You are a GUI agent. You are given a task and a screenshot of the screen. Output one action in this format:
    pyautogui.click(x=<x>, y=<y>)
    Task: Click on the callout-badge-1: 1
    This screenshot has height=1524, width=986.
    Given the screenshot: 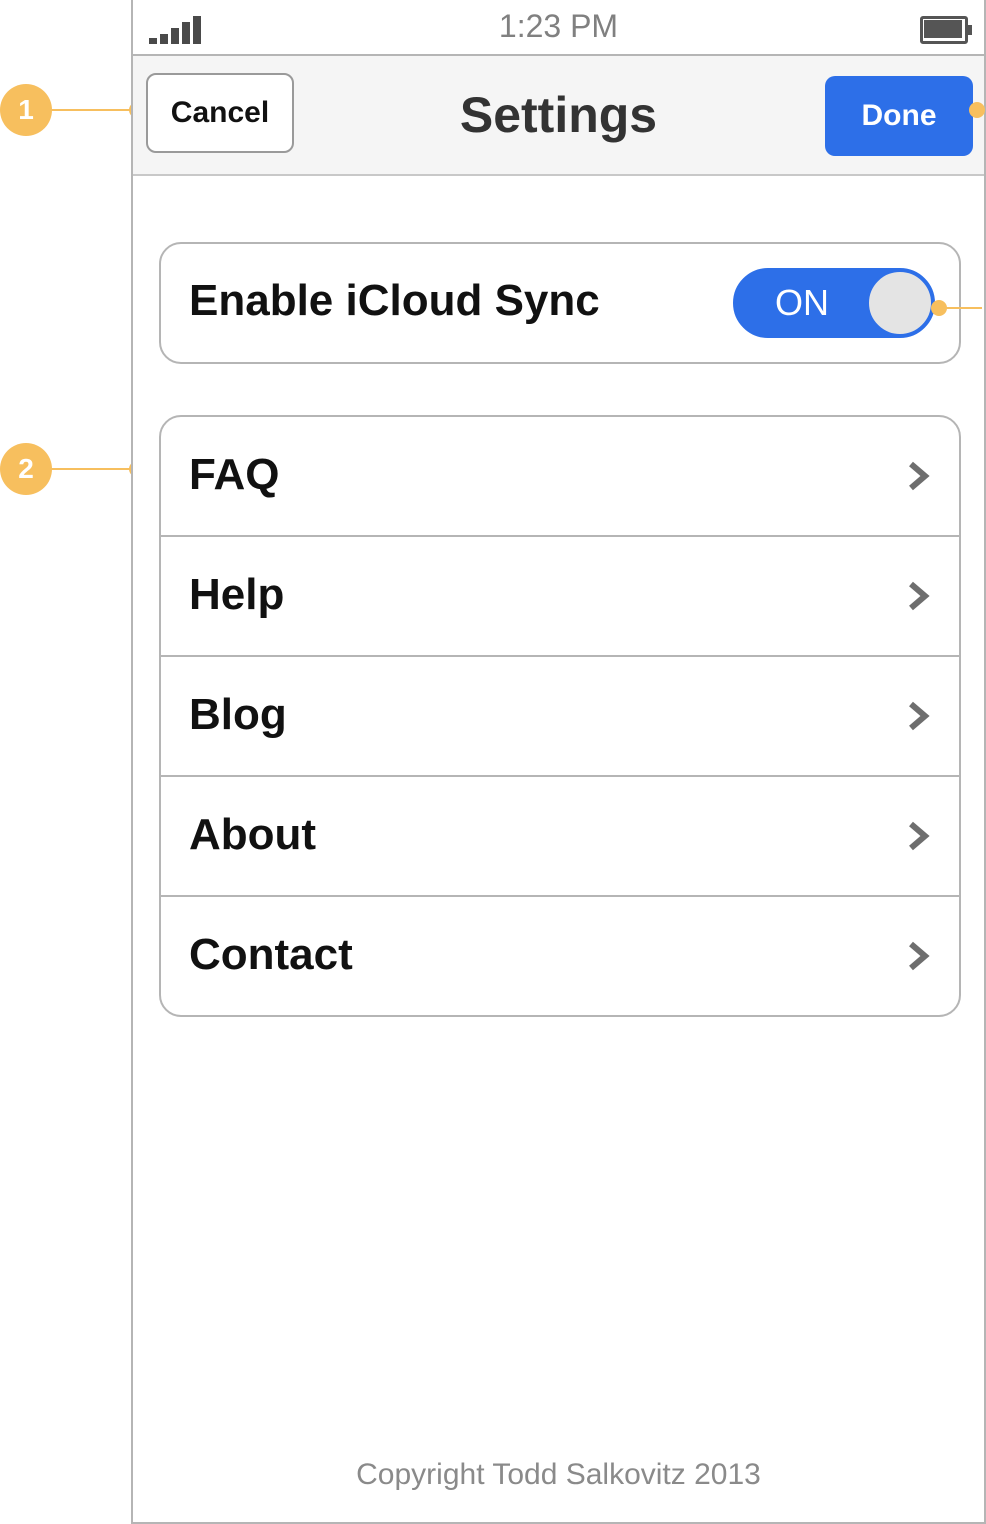 What is the action you would take?
    pyautogui.click(x=26, y=110)
    